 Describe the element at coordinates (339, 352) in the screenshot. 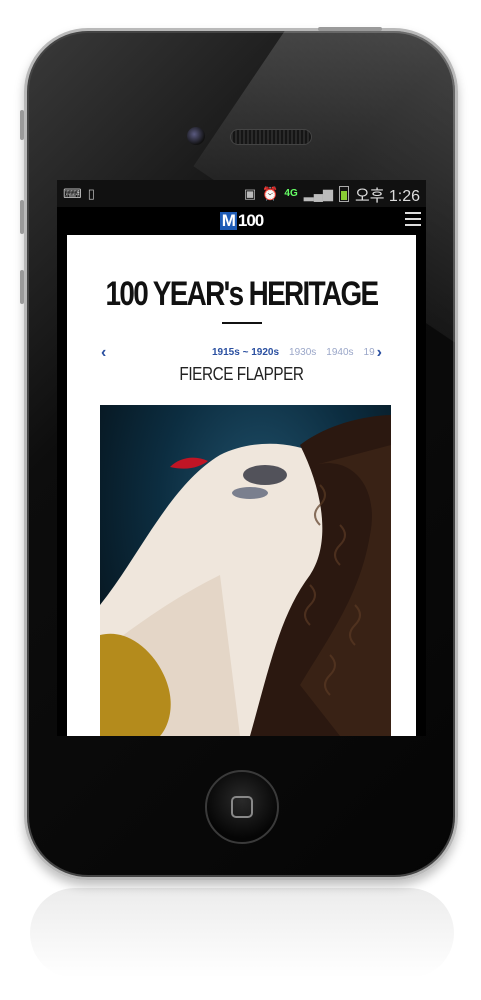

I see `era-tab-1940s: 1940s` at that location.